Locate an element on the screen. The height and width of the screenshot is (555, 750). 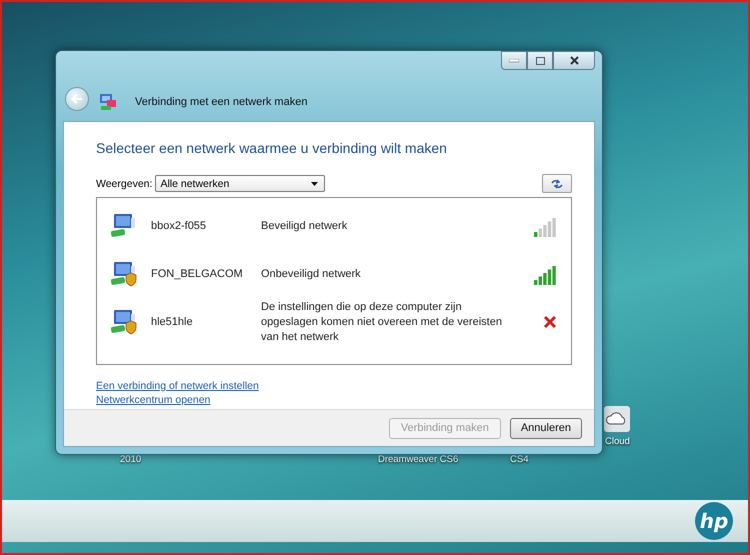
desktop-icon-label: Cloud is located at coordinates (617, 441).